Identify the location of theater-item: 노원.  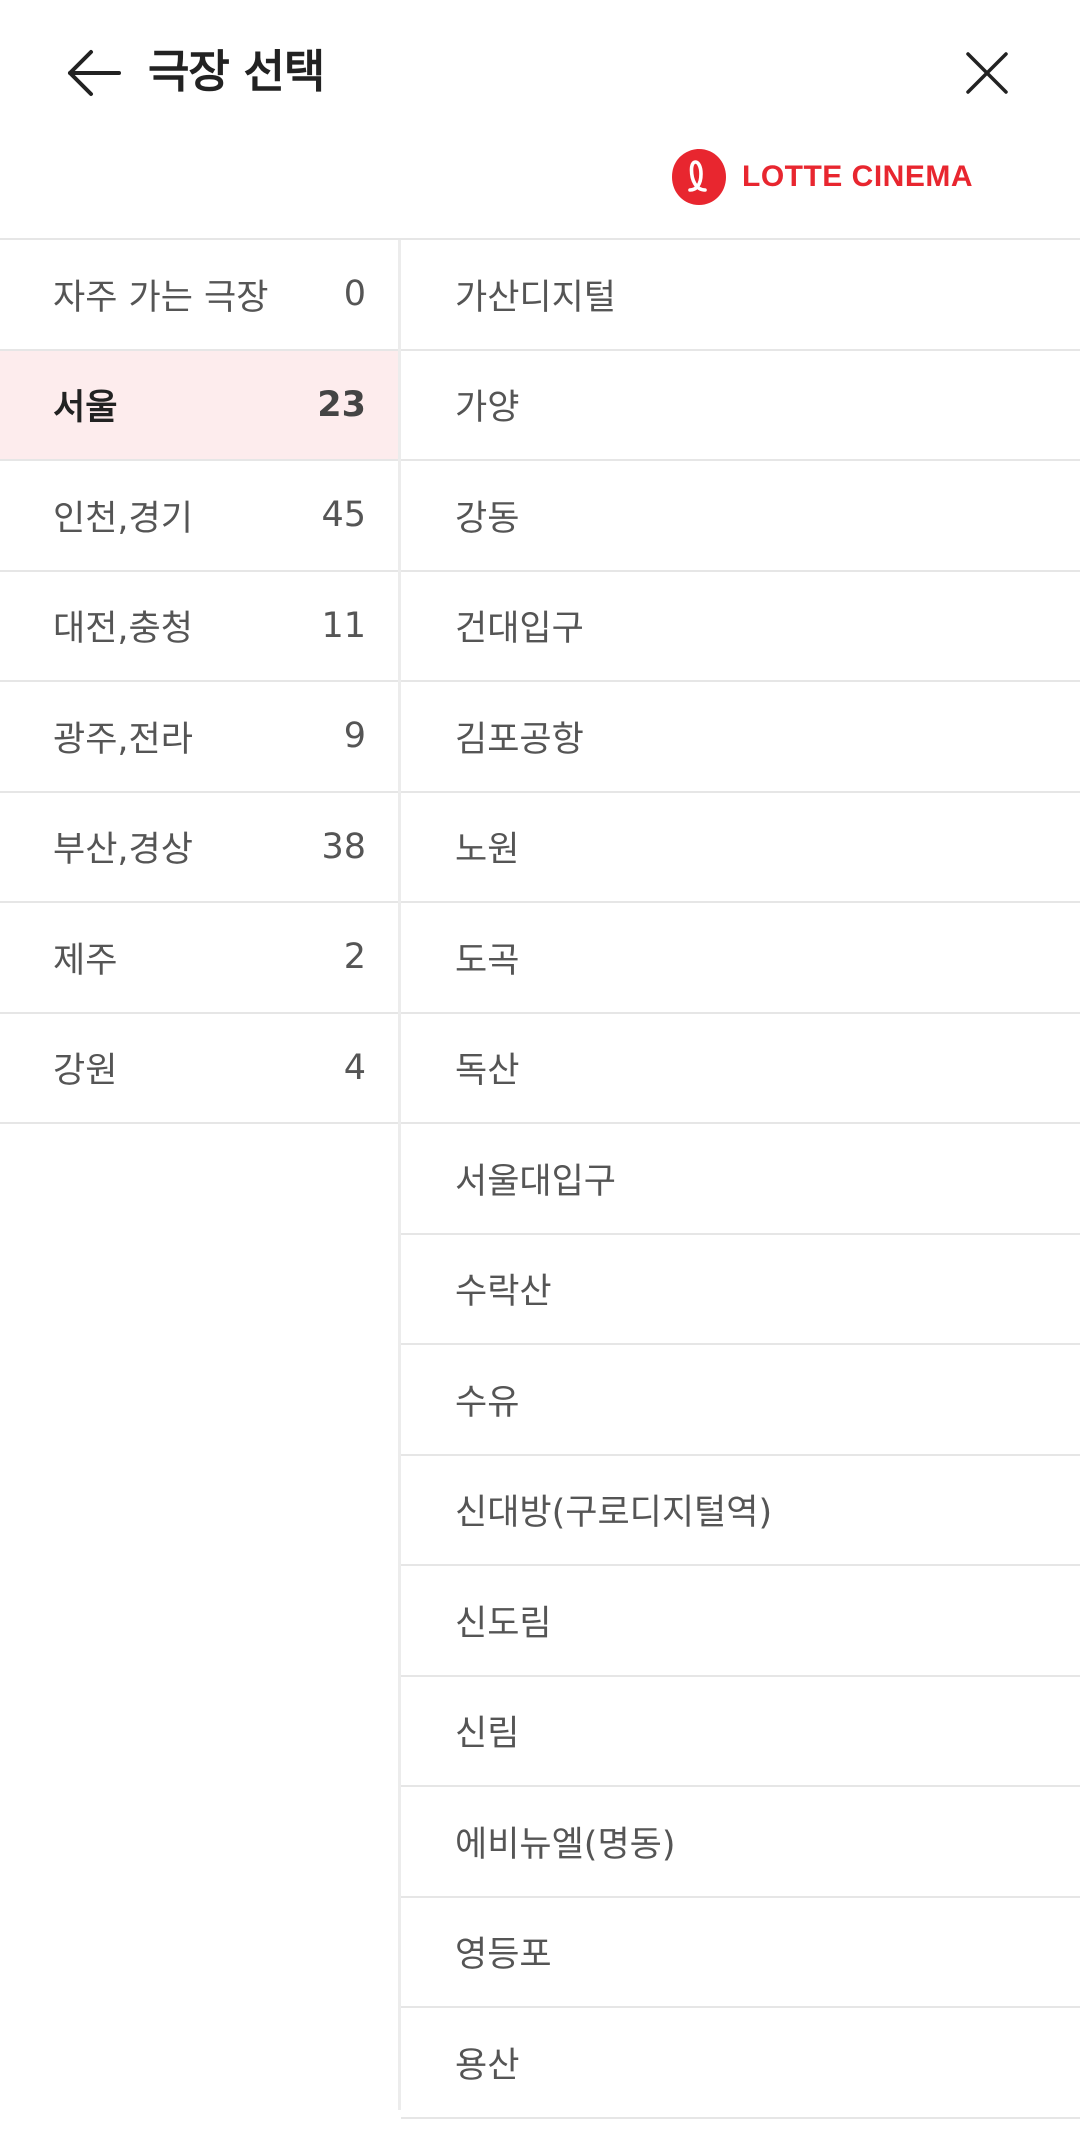
(740, 848).